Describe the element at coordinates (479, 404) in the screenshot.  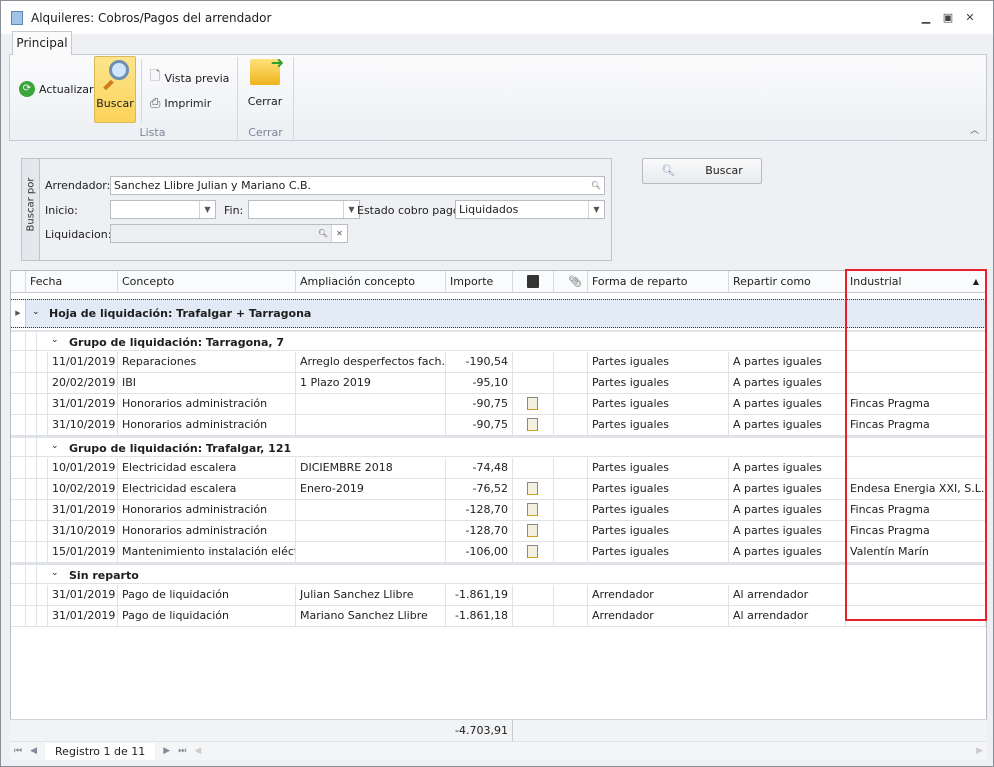
I see `cell-importe: -90,75` at that location.